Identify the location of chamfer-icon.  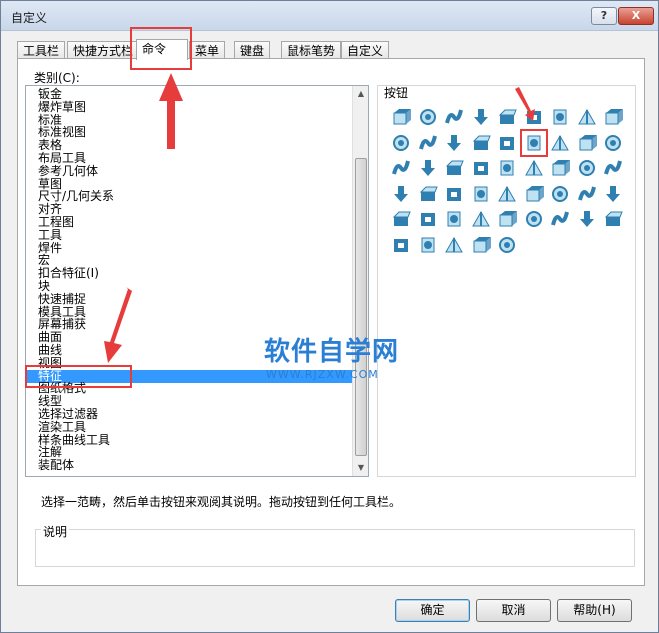
(481, 143).